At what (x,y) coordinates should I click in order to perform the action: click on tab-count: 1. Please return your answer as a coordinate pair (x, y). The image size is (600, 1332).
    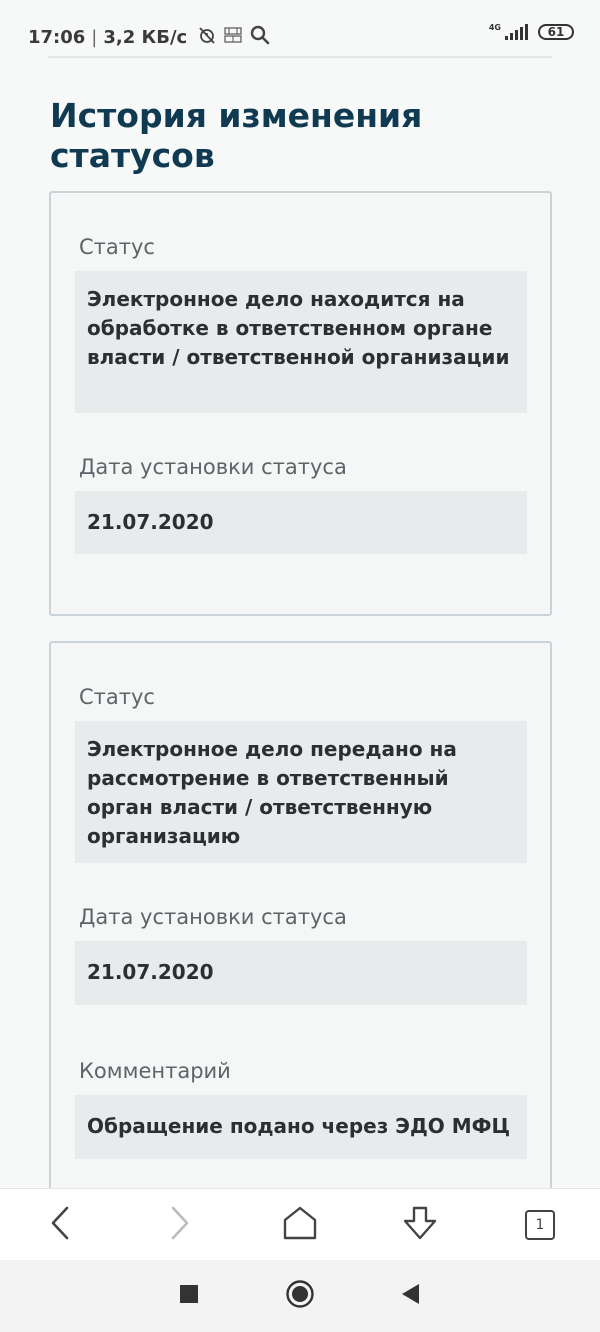
    Looking at the image, I should click on (540, 1225).